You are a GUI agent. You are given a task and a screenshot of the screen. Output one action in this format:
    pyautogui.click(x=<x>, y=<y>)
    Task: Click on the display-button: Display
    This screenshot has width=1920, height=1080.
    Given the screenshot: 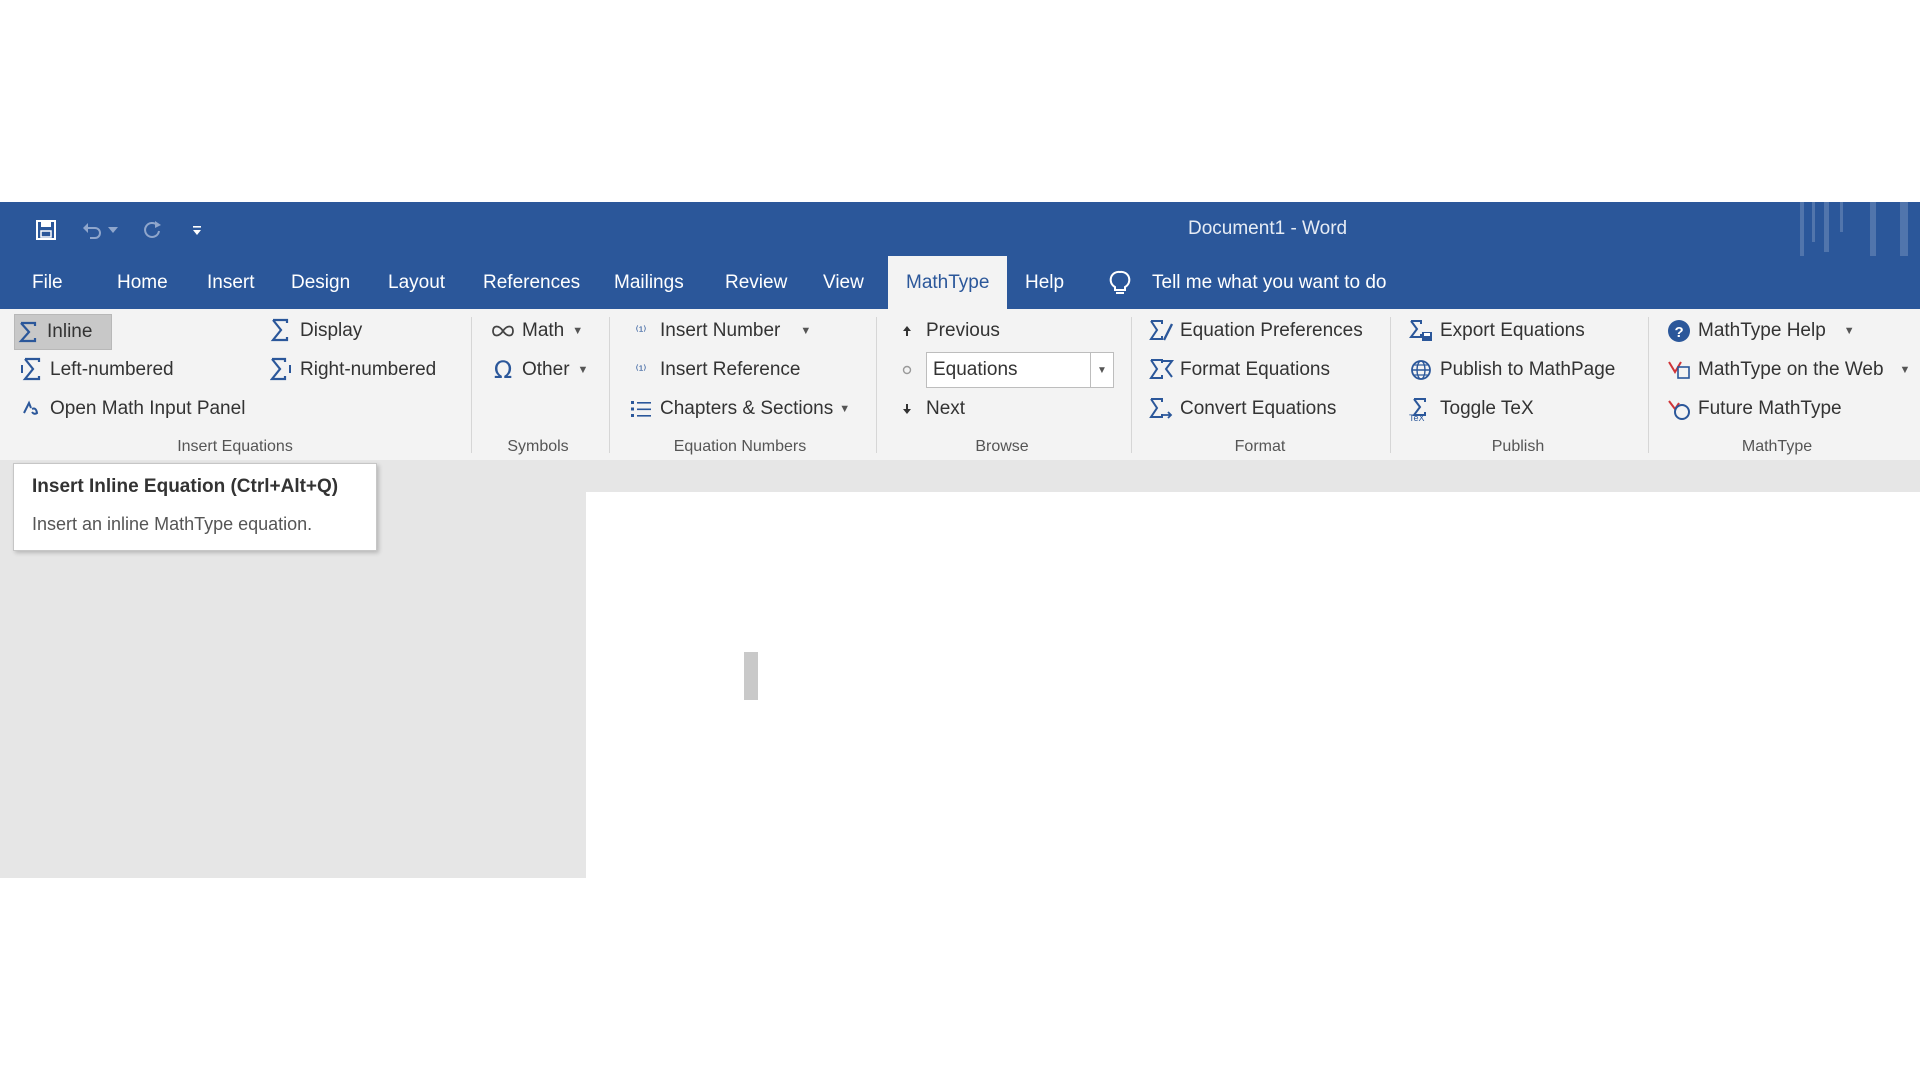 What is the action you would take?
    pyautogui.click(x=315, y=331)
    